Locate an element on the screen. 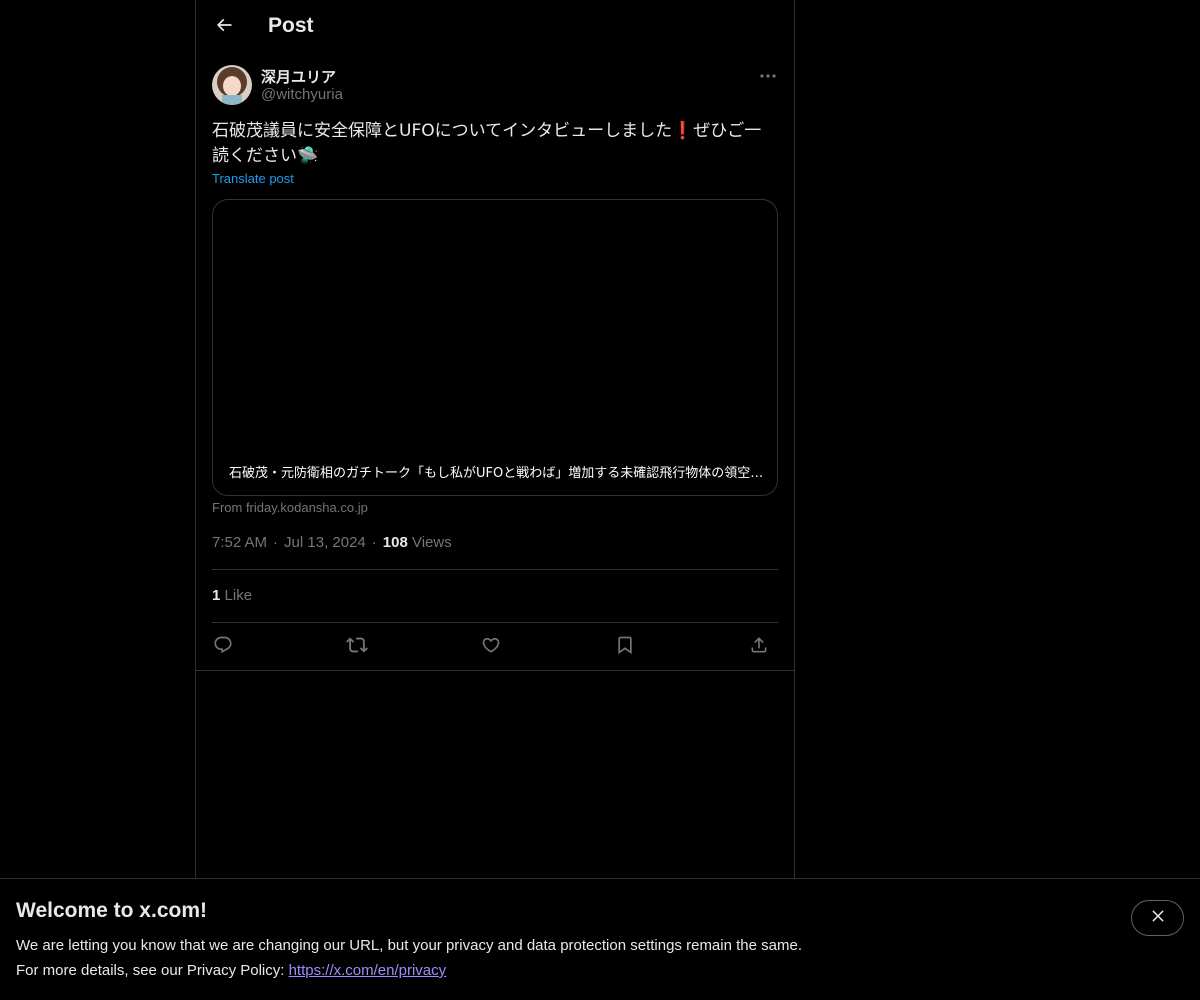  post-time: 7:52 AM is located at coordinates (239, 542).